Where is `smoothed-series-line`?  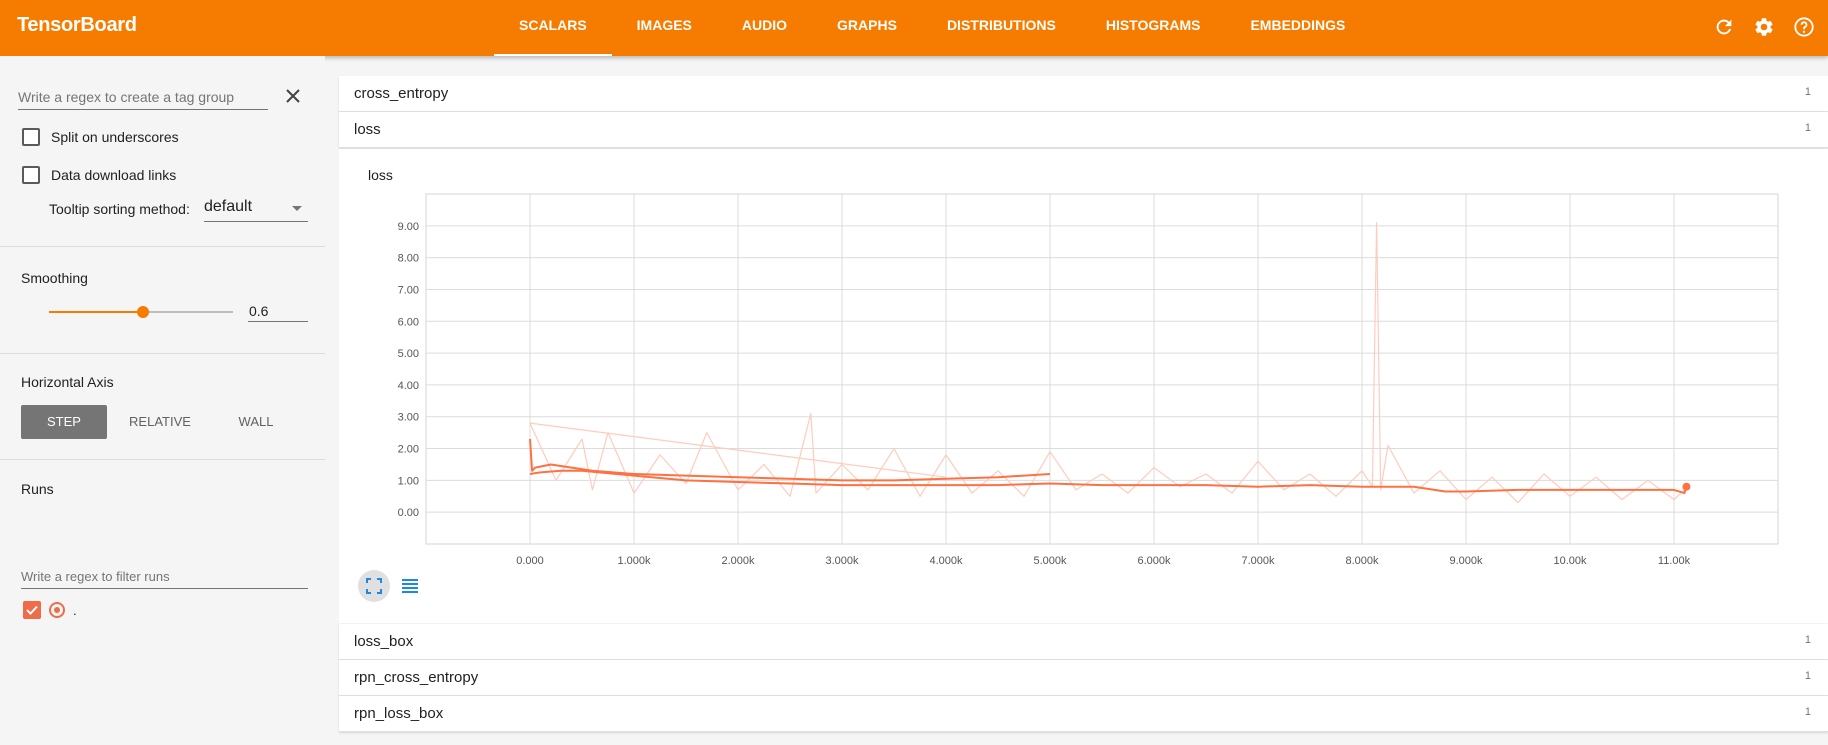 smoothed-series-line is located at coordinates (1108, 482).